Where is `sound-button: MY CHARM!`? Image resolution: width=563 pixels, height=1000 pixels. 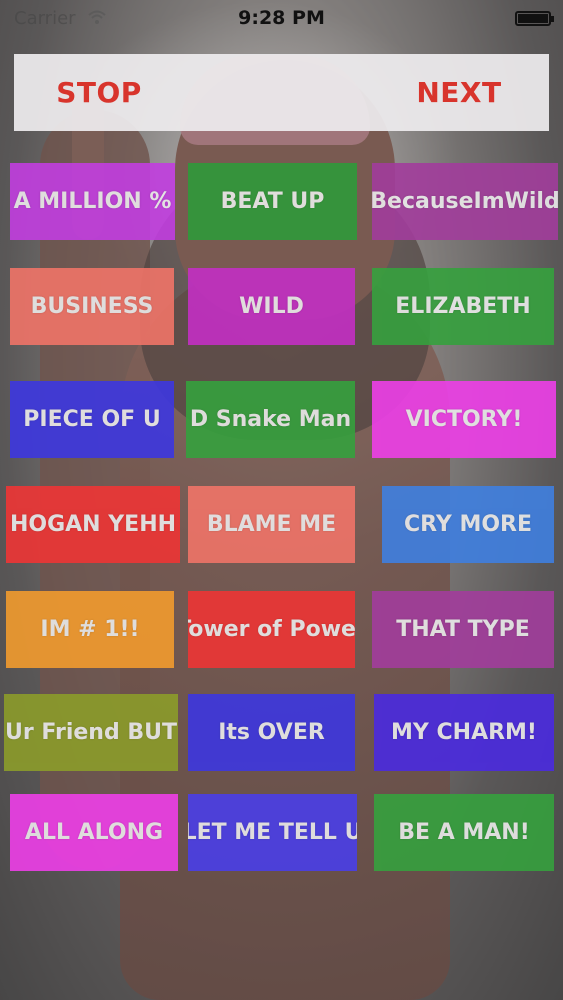
sound-button: MY CHARM! is located at coordinates (464, 732).